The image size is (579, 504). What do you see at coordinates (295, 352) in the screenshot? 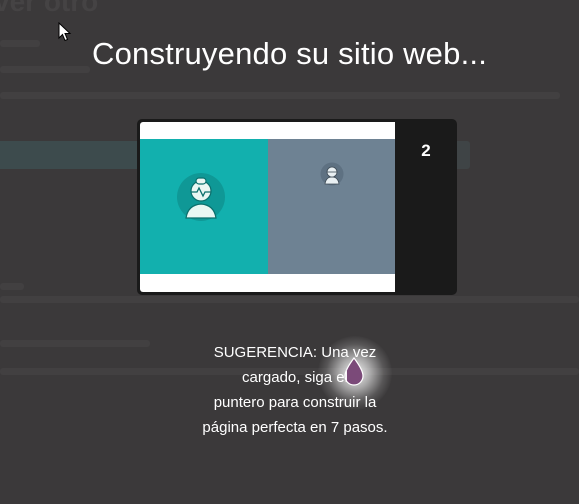
I see `tip-line-1: SUGERENCIA: Una vez` at bounding box center [295, 352].